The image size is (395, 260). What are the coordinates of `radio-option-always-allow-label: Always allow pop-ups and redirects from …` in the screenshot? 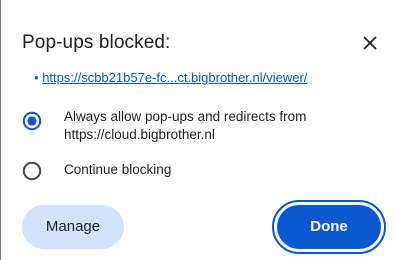 It's located at (185, 126).